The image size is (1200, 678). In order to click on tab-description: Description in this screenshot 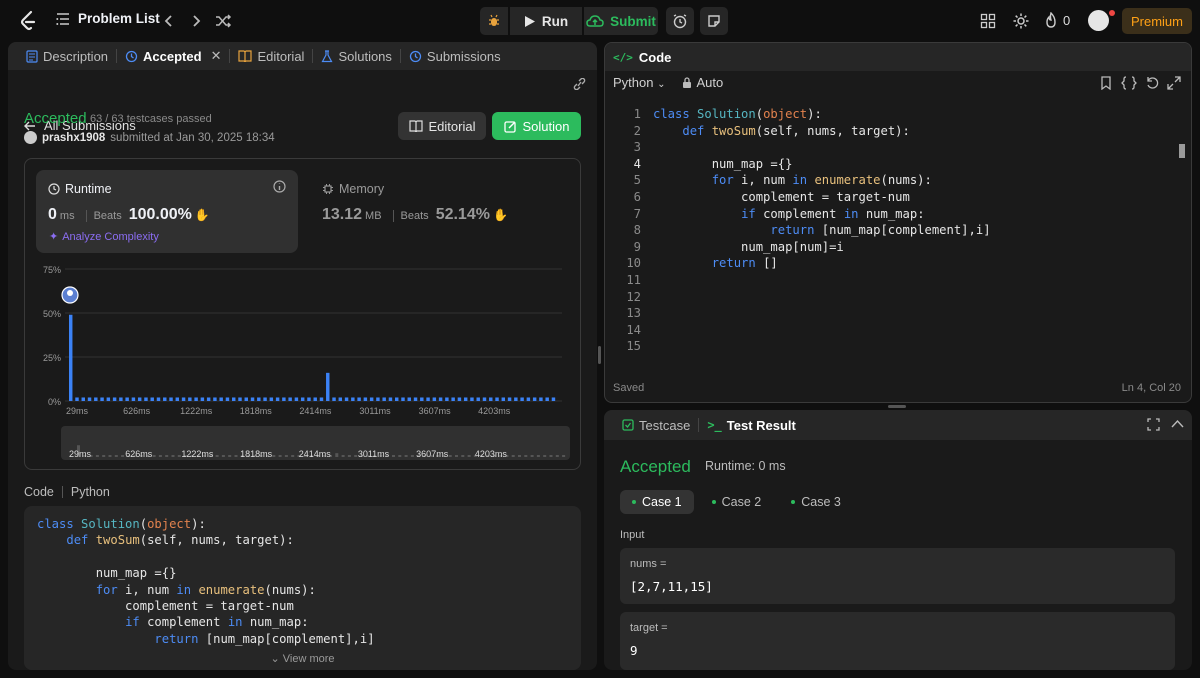, I will do `click(67, 56)`.